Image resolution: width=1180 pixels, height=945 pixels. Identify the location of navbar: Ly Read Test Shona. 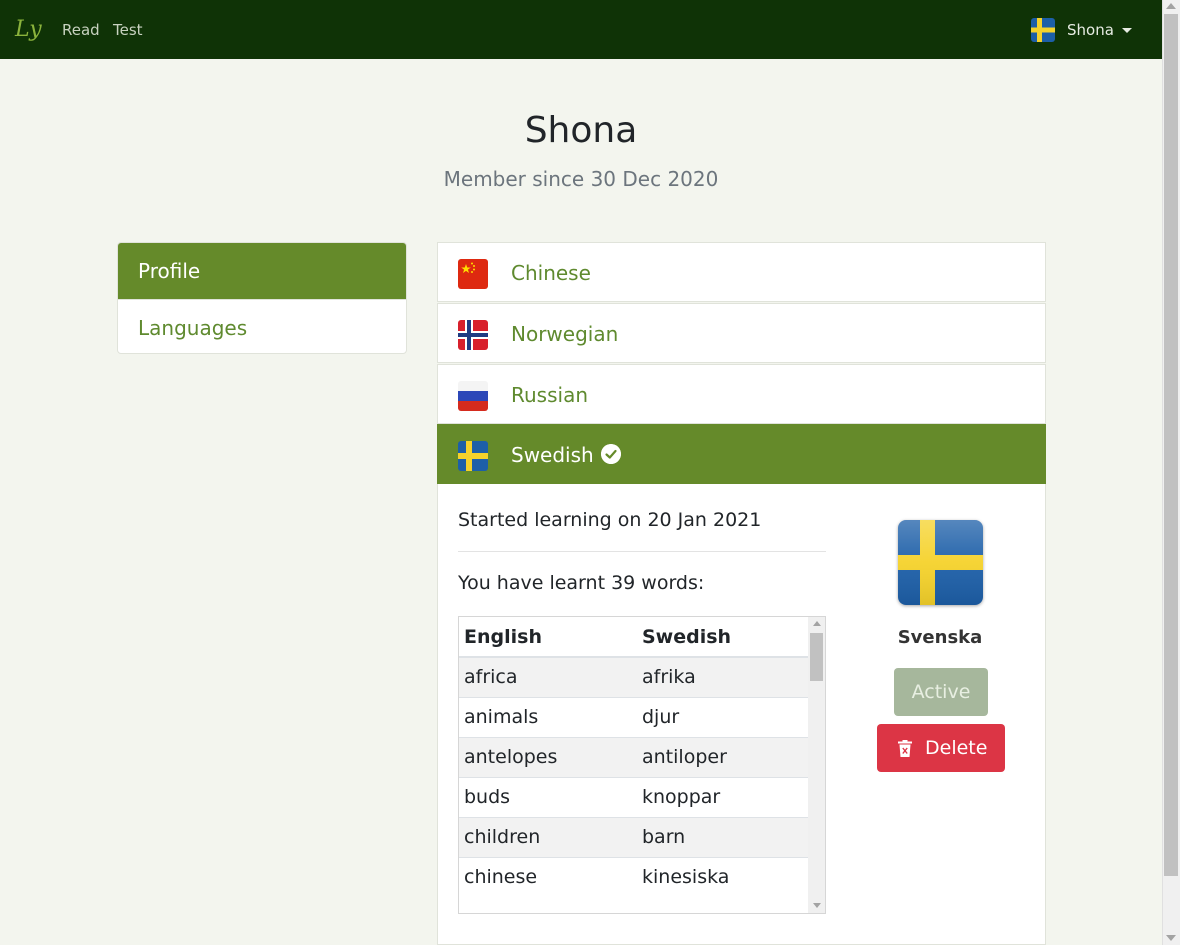
(581, 29).